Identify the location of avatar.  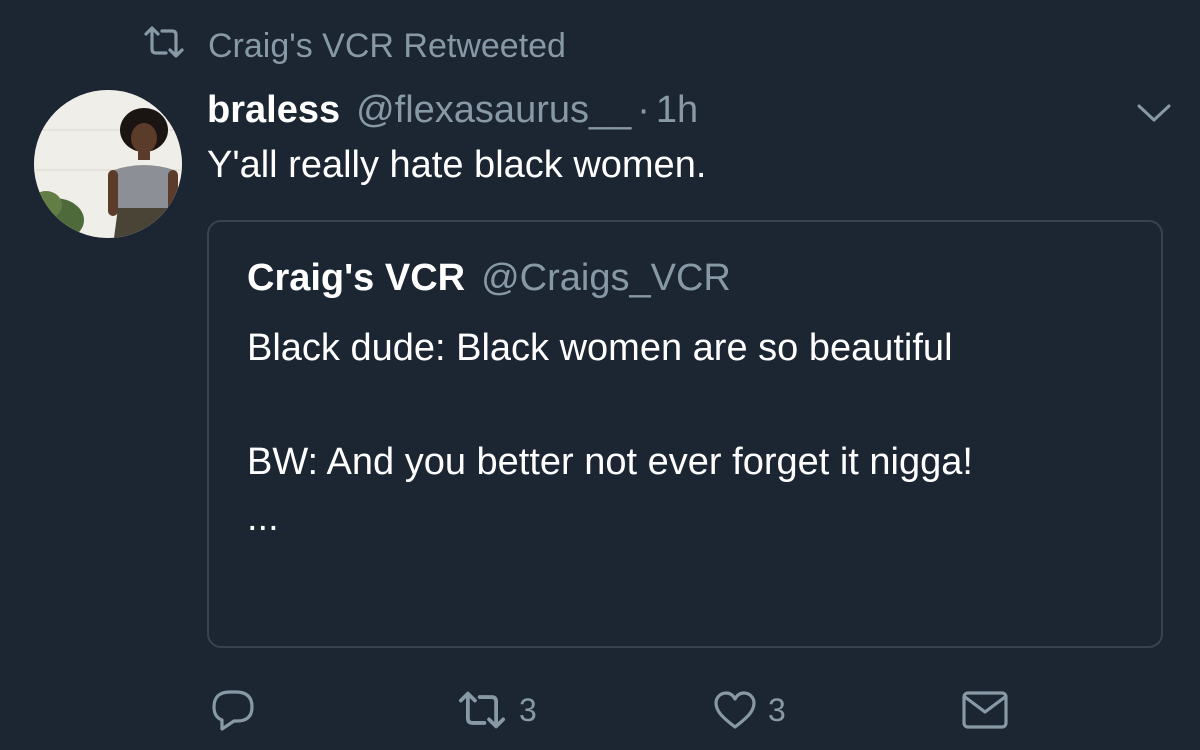
(108, 164).